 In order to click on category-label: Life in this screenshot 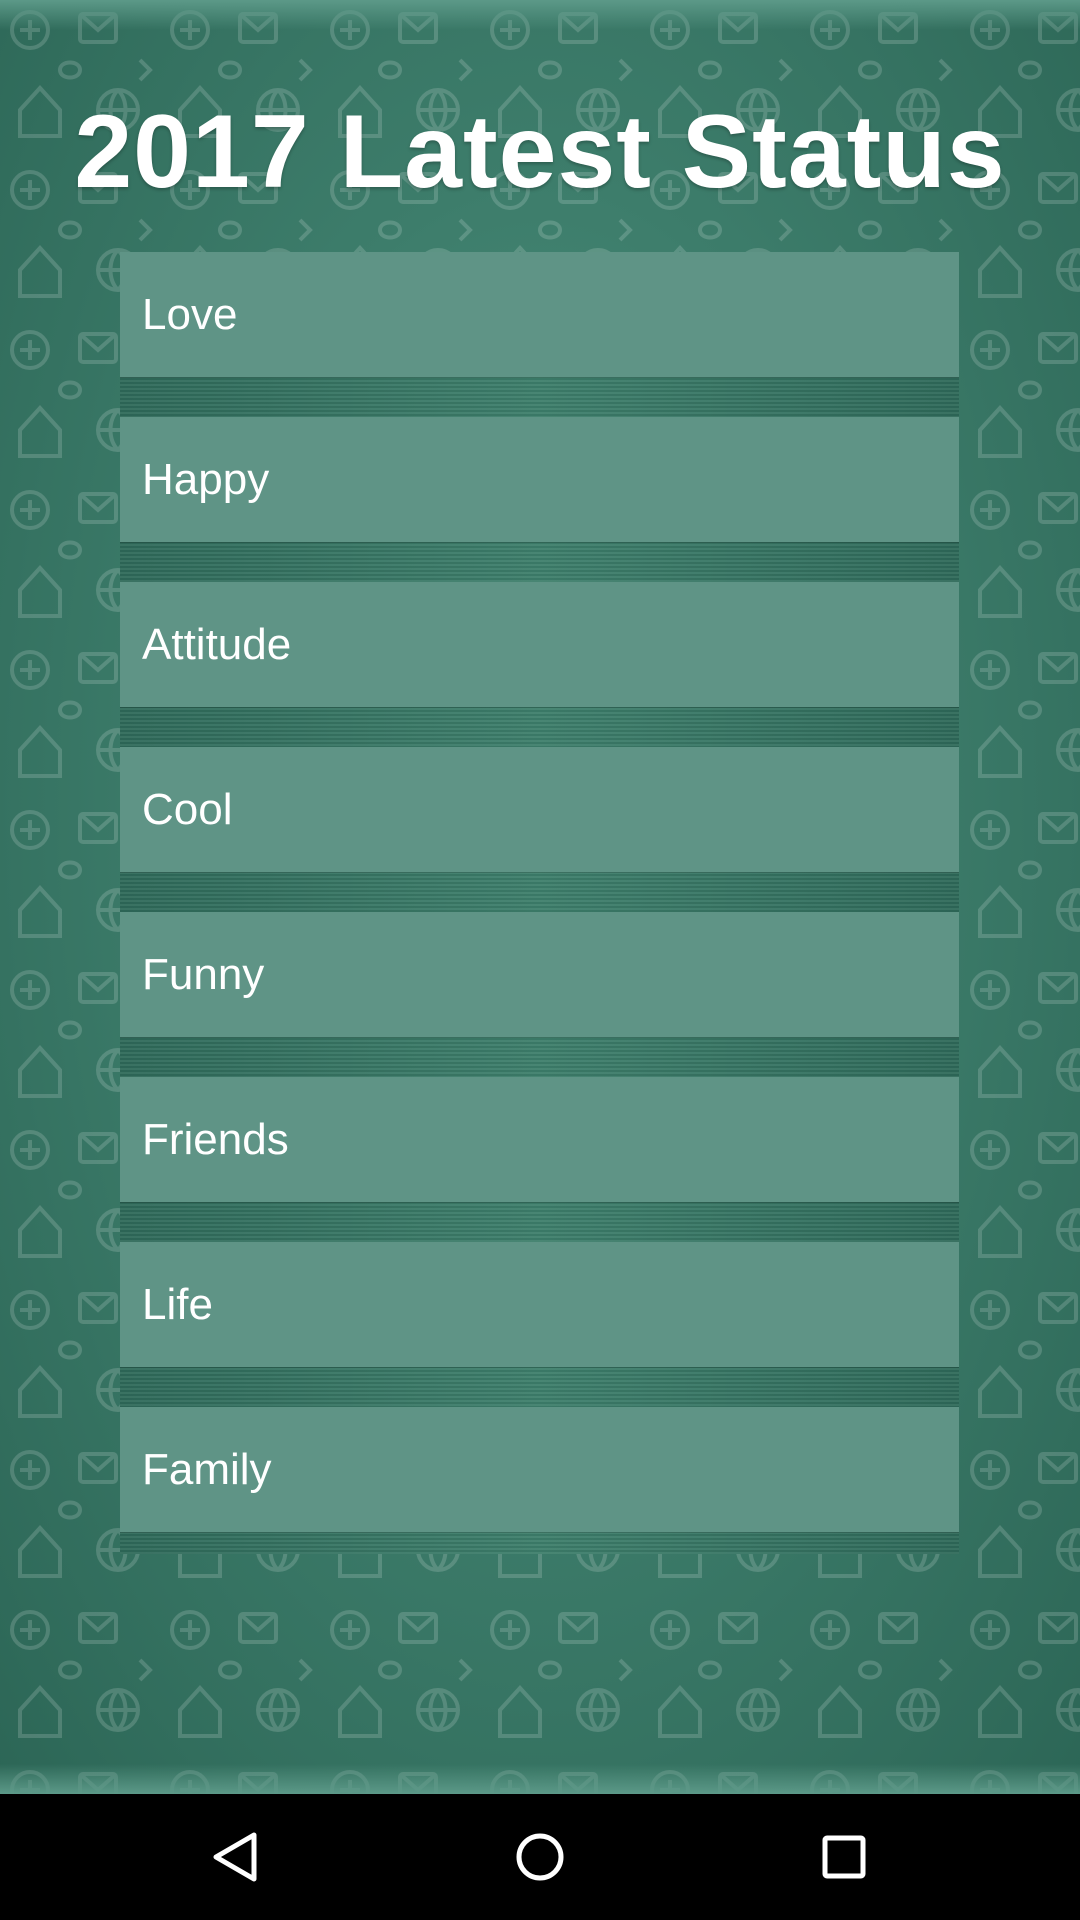, I will do `click(177, 1304)`.